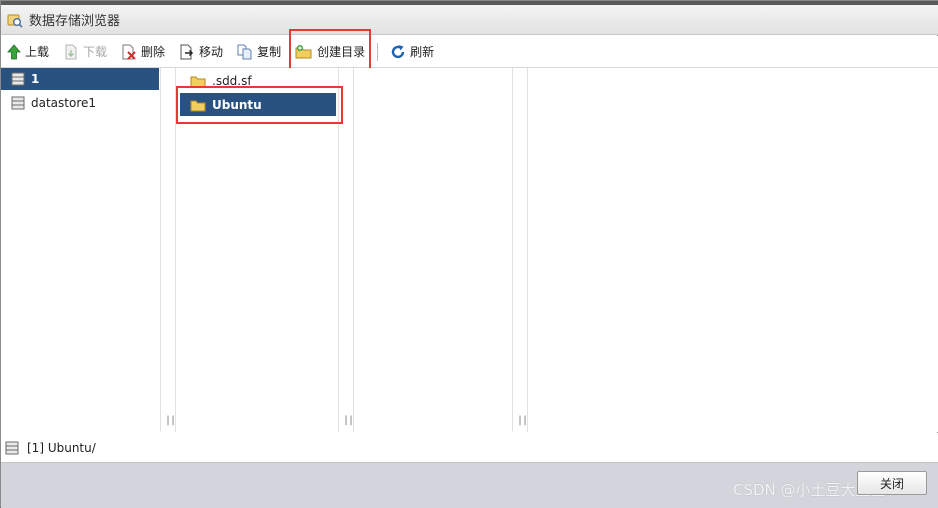  What do you see at coordinates (330, 50) in the screenshot?
I see `create-directory-highlight` at bounding box center [330, 50].